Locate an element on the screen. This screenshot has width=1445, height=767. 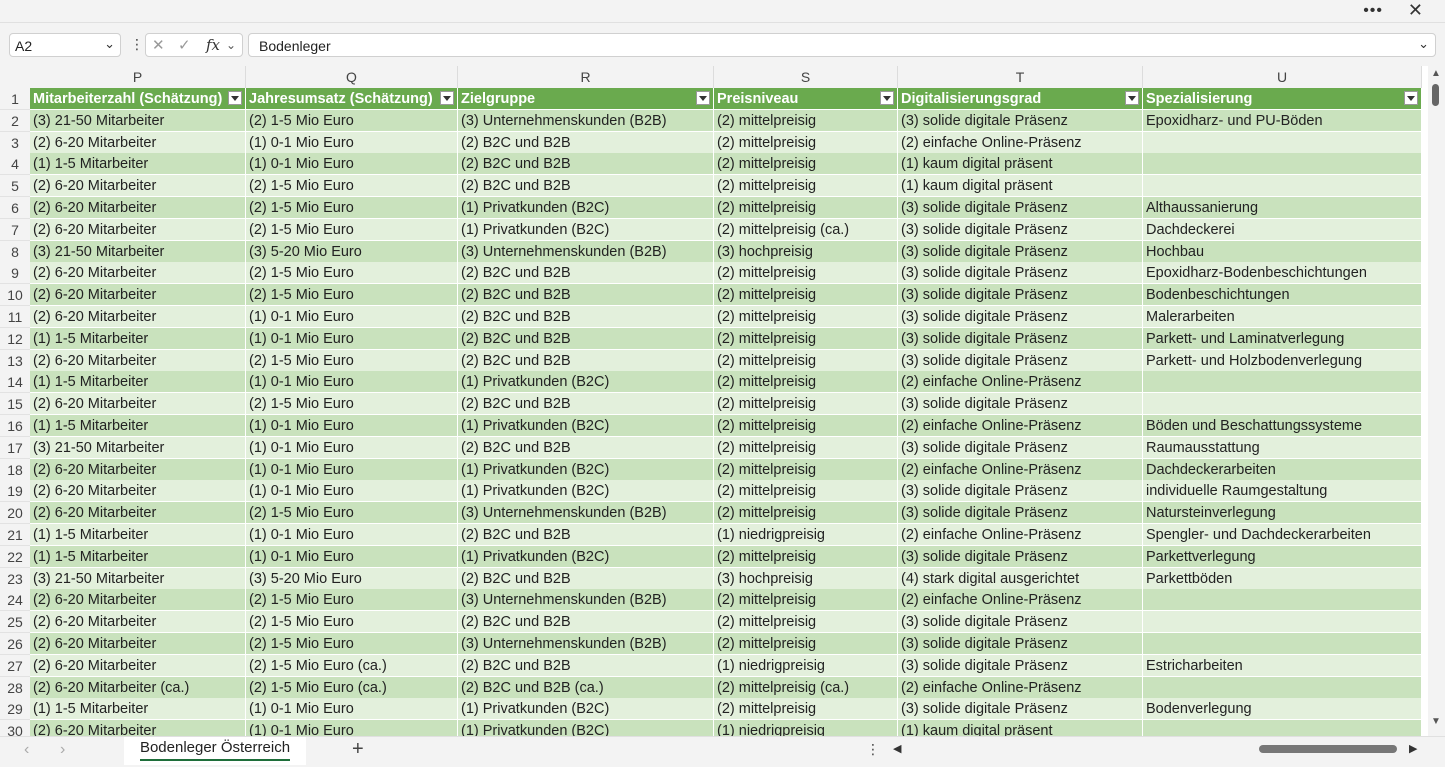
table-cell: Dachdeckerei is located at coordinates (1282, 229).